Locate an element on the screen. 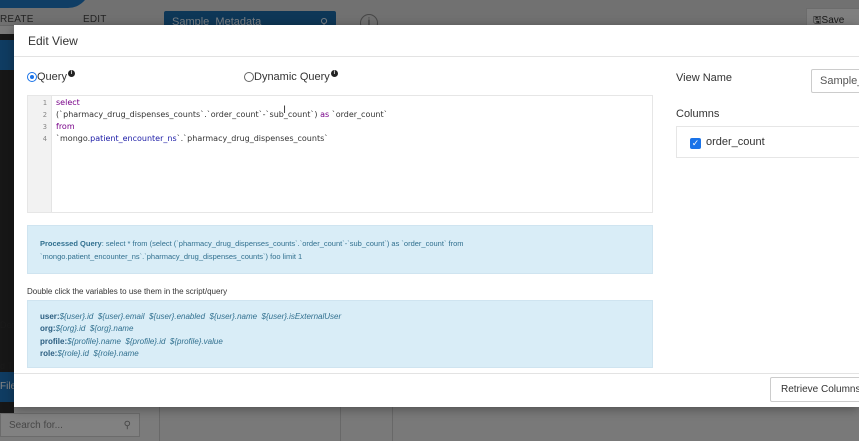 The image size is (859, 441). column-checkbox: ✓ is located at coordinates (695, 143).